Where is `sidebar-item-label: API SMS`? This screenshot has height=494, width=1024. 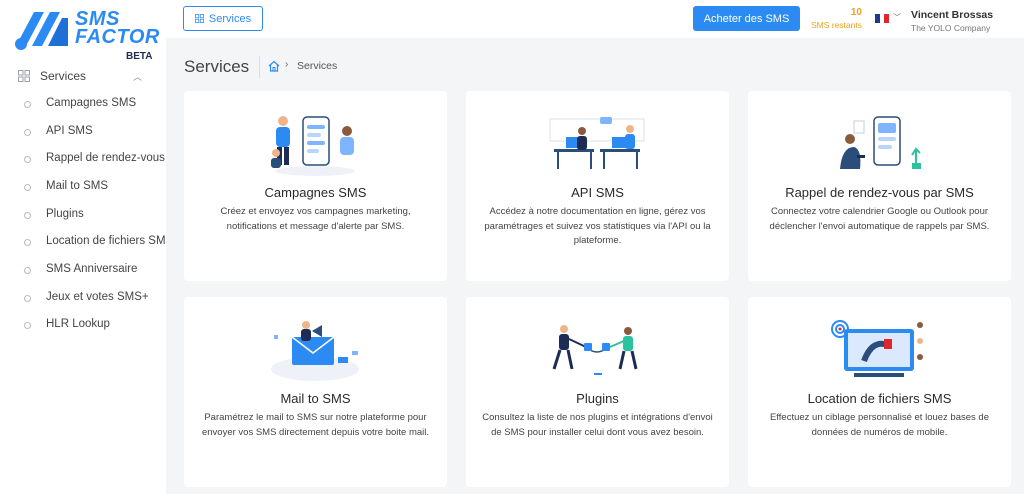
sidebar-item-label: API SMS is located at coordinates (69, 131).